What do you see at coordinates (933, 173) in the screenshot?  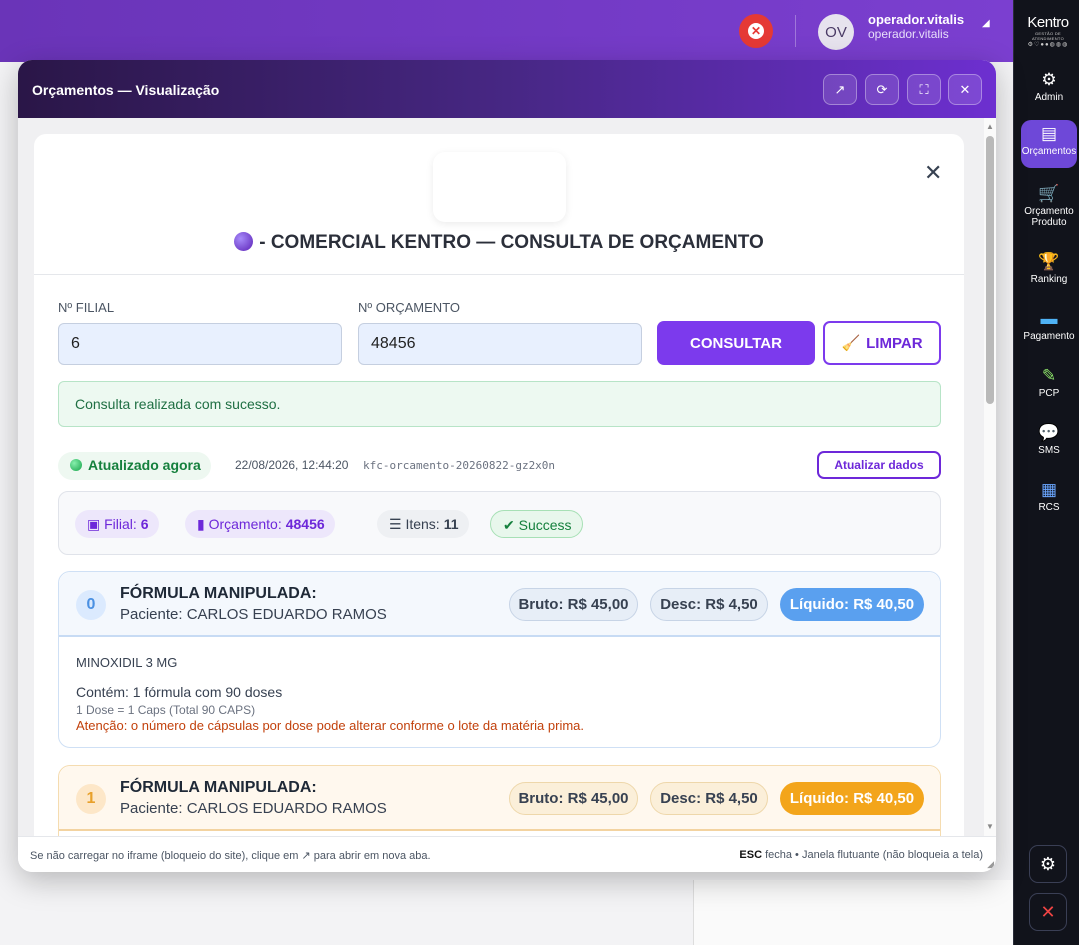 I see `card-close-button: ✕` at bounding box center [933, 173].